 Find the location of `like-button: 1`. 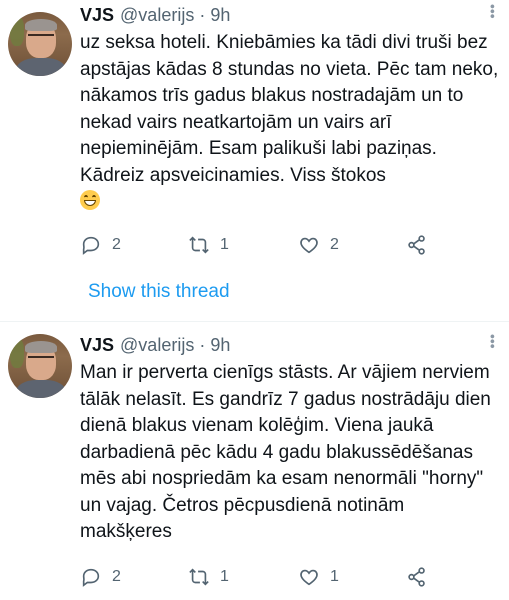

like-button: 1 is located at coordinates (318, 577).